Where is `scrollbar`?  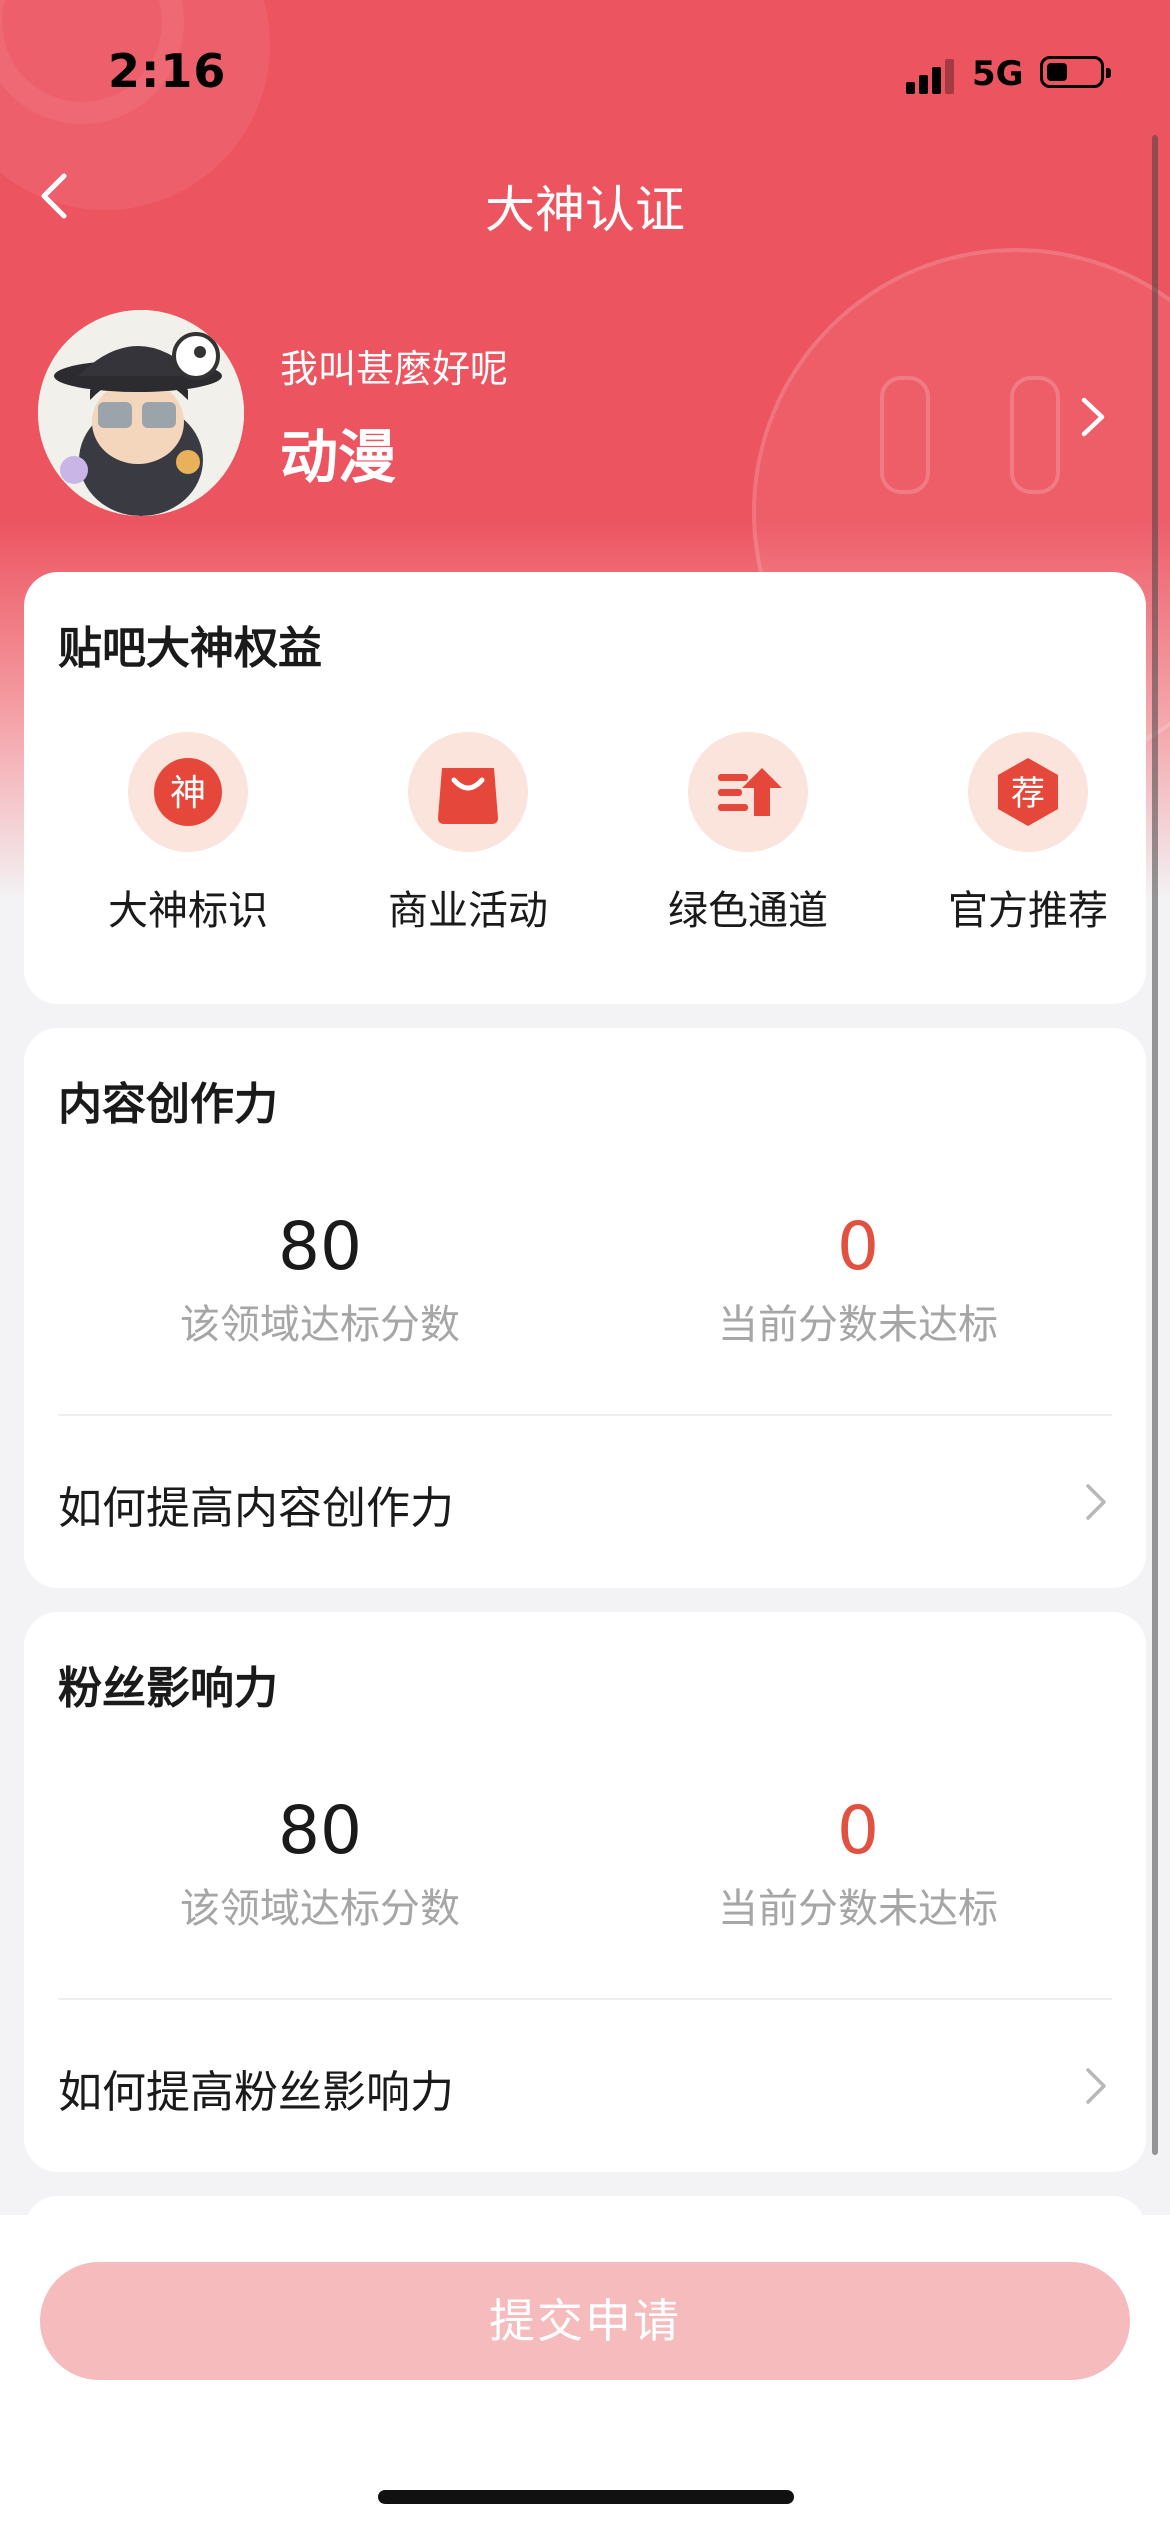
scrollbar is located at coordinates (1155, 1145).